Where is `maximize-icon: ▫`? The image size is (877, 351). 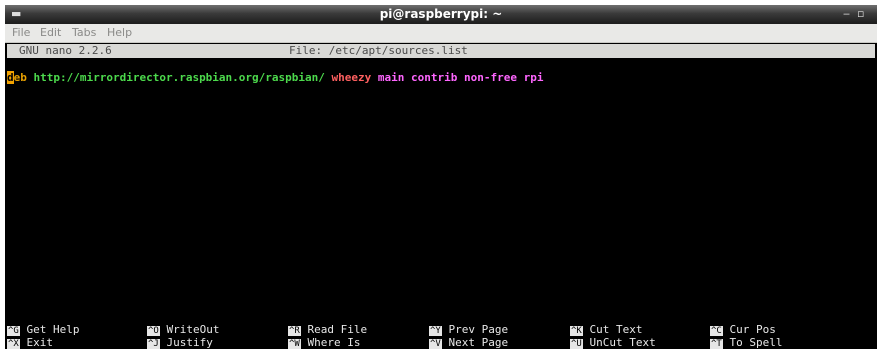
maximize-icon: ▫ is located at coordinates (860, 13).